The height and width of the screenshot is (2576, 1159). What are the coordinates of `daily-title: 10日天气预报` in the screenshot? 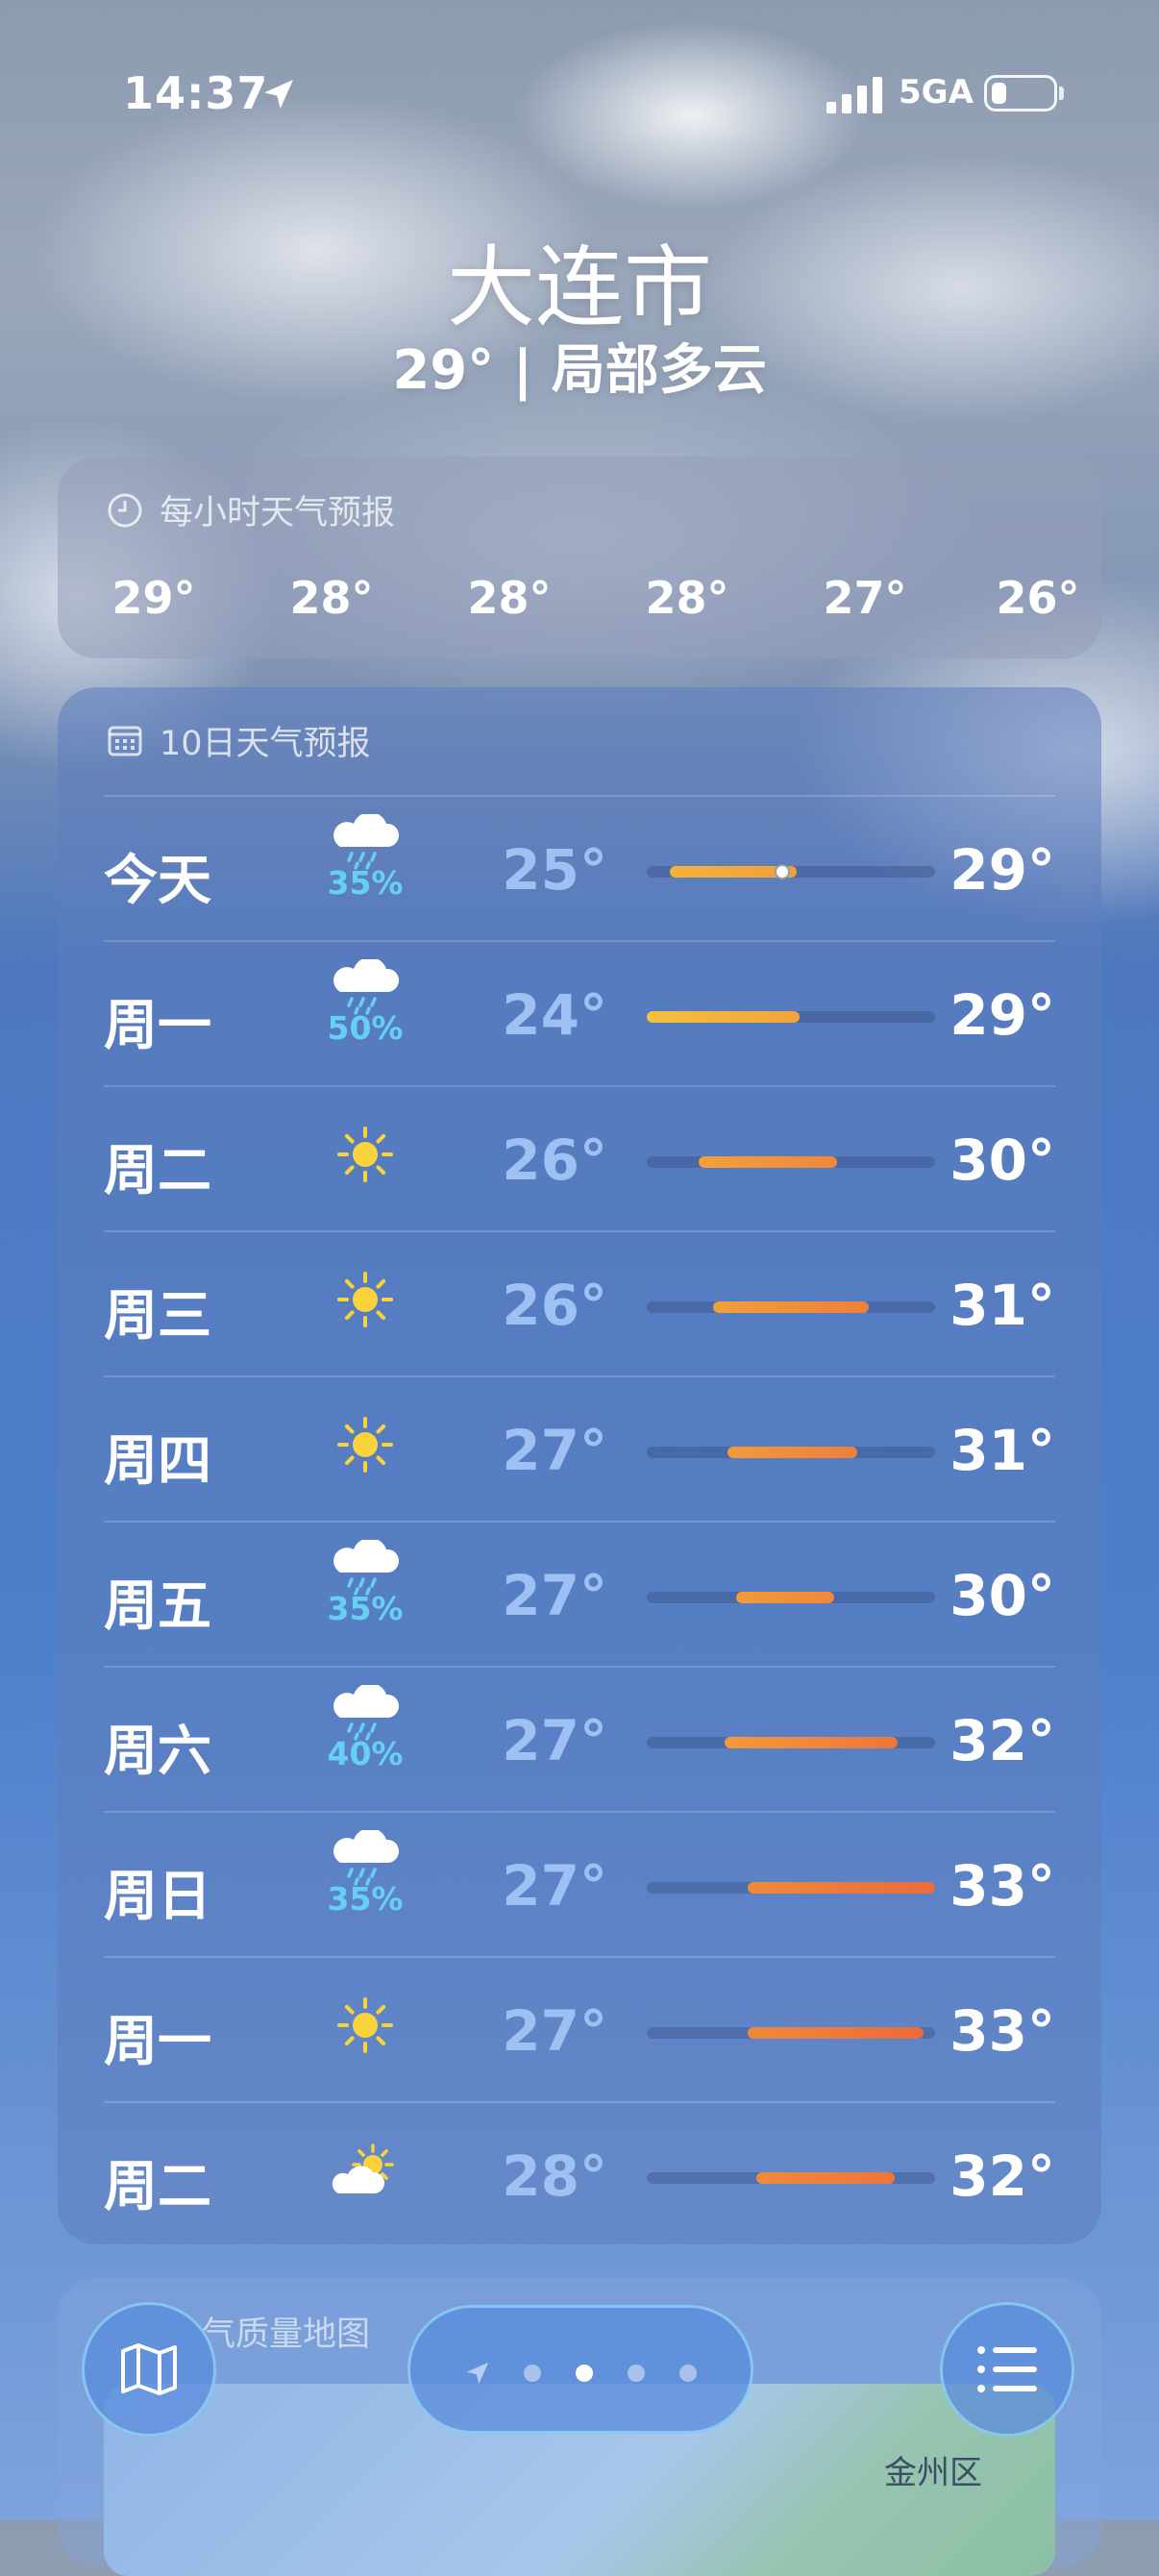 It's located at (238, 741).